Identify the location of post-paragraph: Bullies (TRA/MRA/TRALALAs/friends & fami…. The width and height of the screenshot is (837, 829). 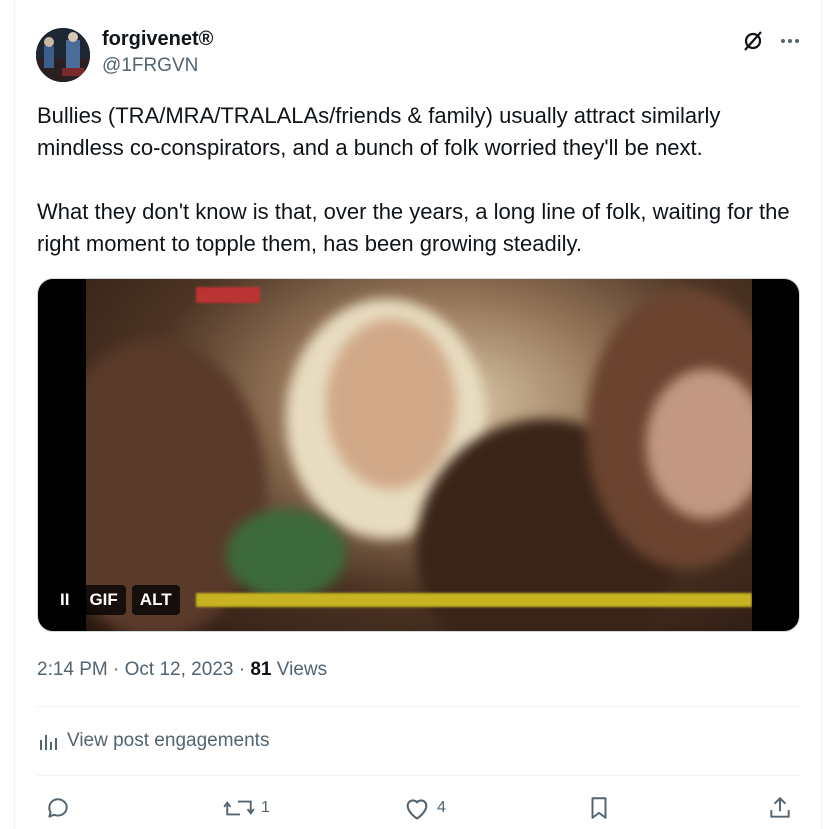
(379, 131).